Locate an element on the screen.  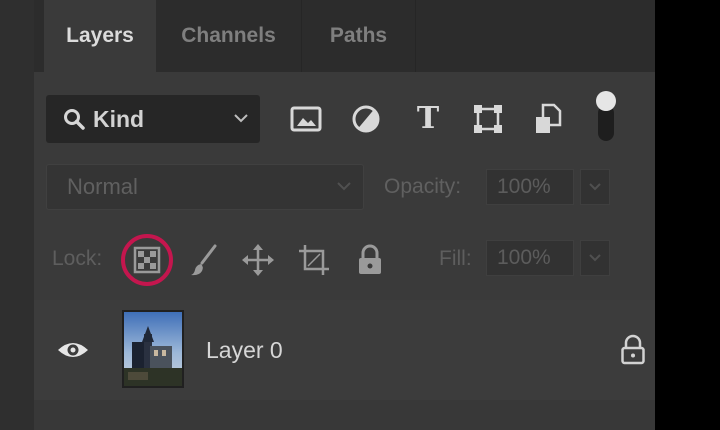
opacity-value: 100% is located at coordinates (524, 186).